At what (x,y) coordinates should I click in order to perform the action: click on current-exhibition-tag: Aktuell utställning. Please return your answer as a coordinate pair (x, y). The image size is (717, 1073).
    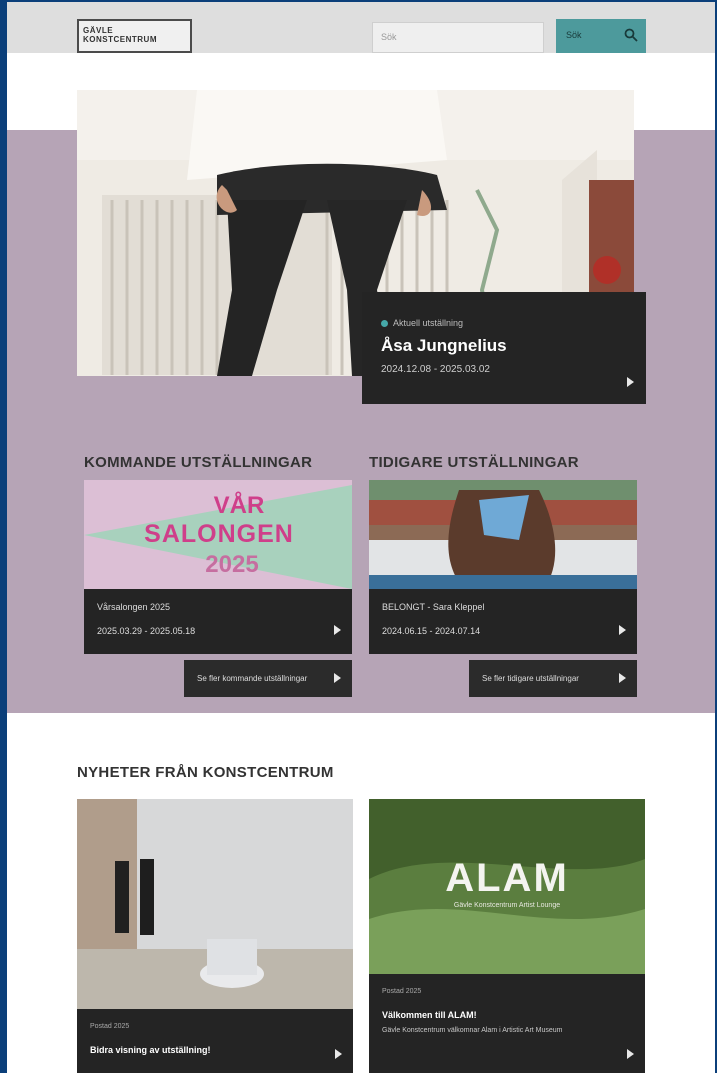
    Looking at the image, I should click on (422, 323).